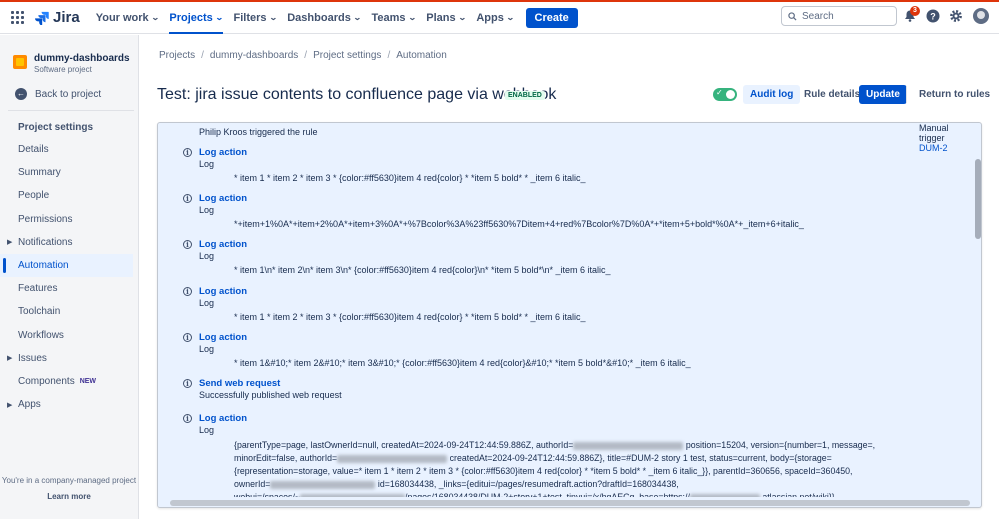 Image resolution: width=999 pixels, height=519 pixels. I want to click on sidebar-item-permissions: Permissions, so click(69, 219).